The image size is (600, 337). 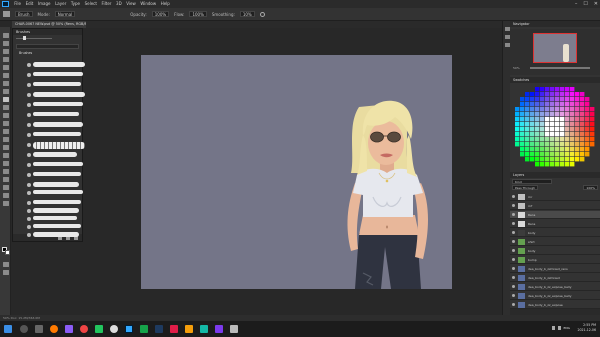 What do you see at coordinates (555, 233) in the screenshot?
I see `layer-row: body` at bounding box center [555, 233].